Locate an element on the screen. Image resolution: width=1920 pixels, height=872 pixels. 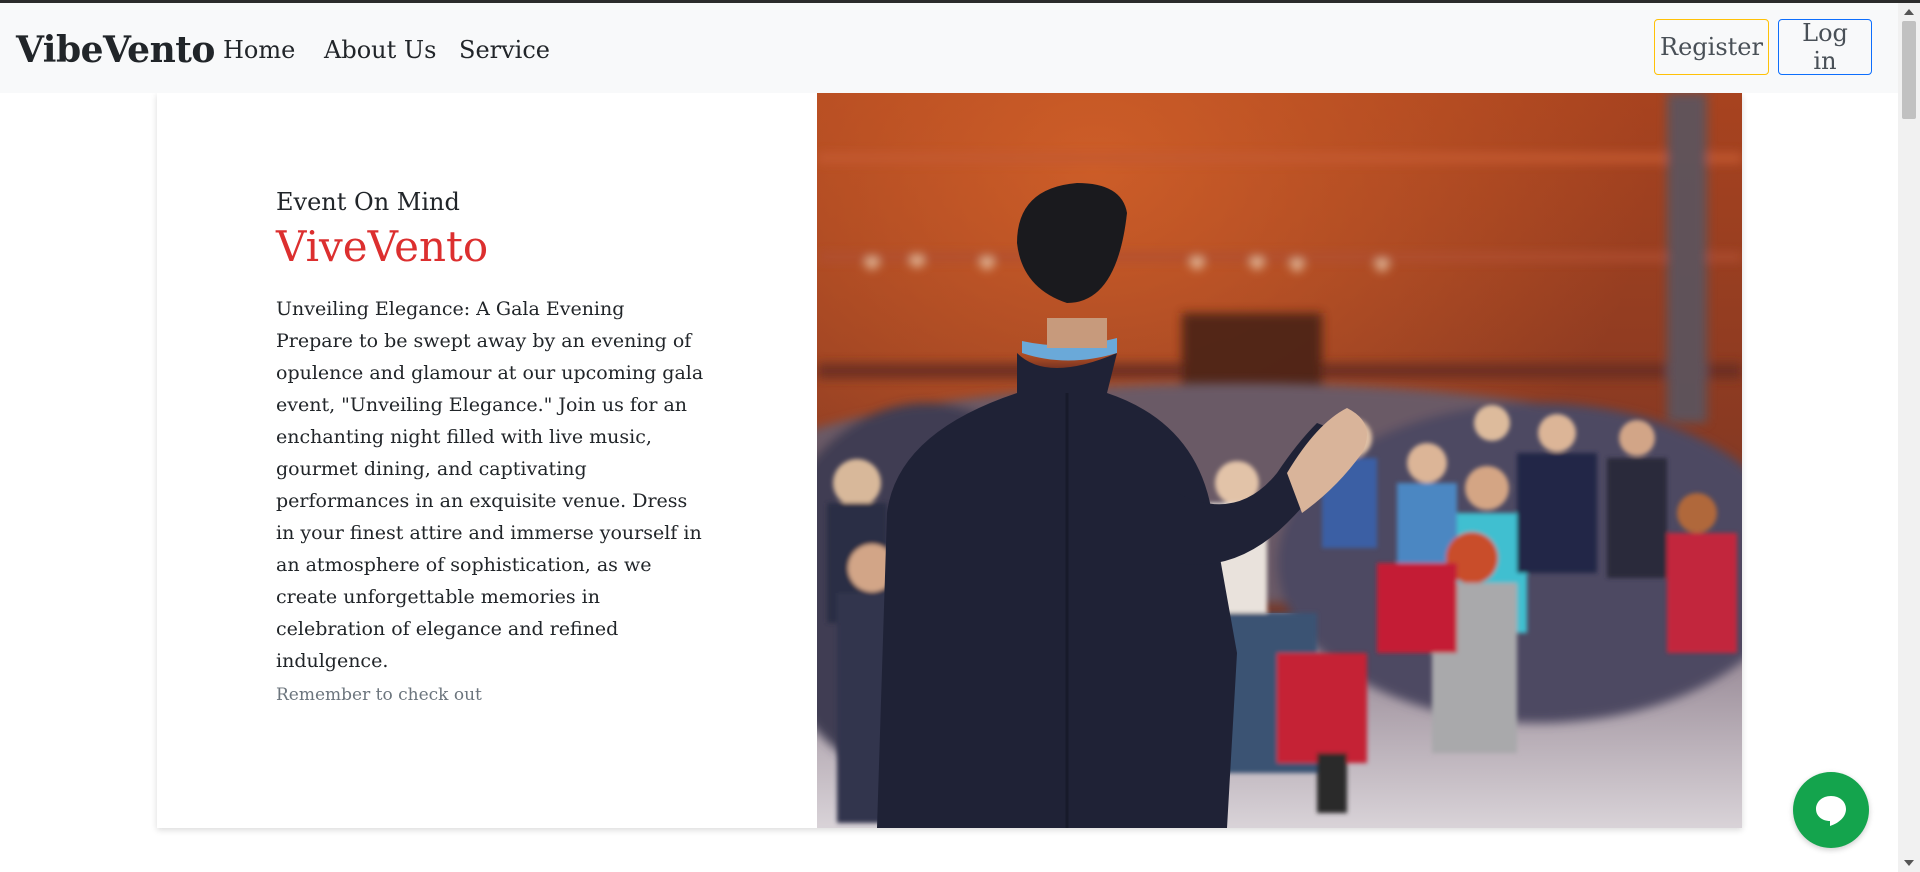
chat-bubble-icon is located at coordinates (1831, 811).